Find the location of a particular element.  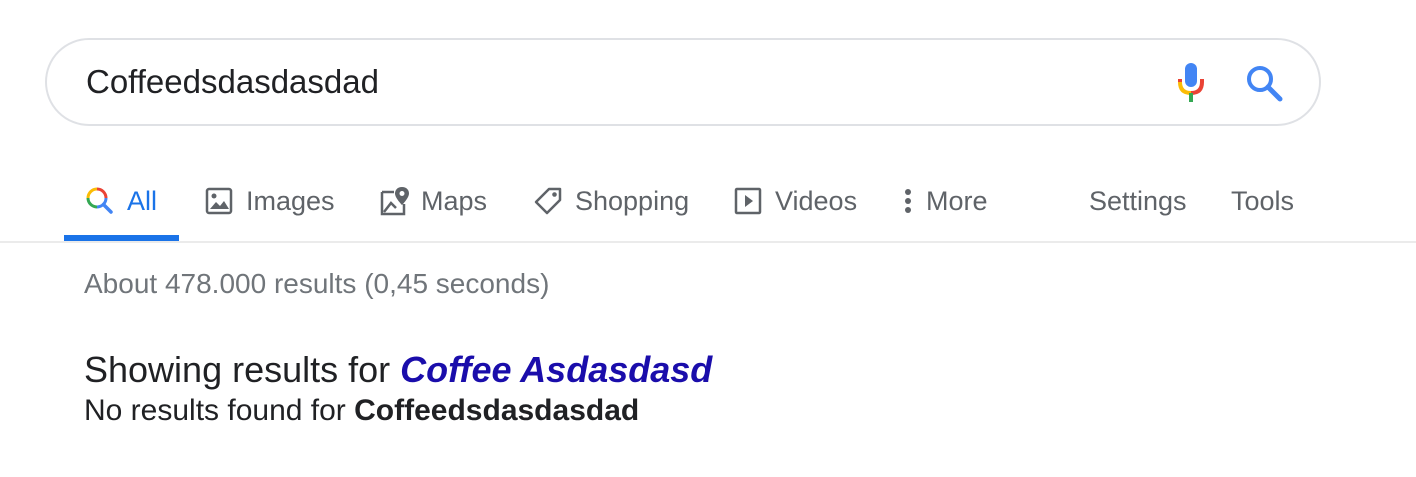

settings-label: Settings is located at coordinates (1138, 200).